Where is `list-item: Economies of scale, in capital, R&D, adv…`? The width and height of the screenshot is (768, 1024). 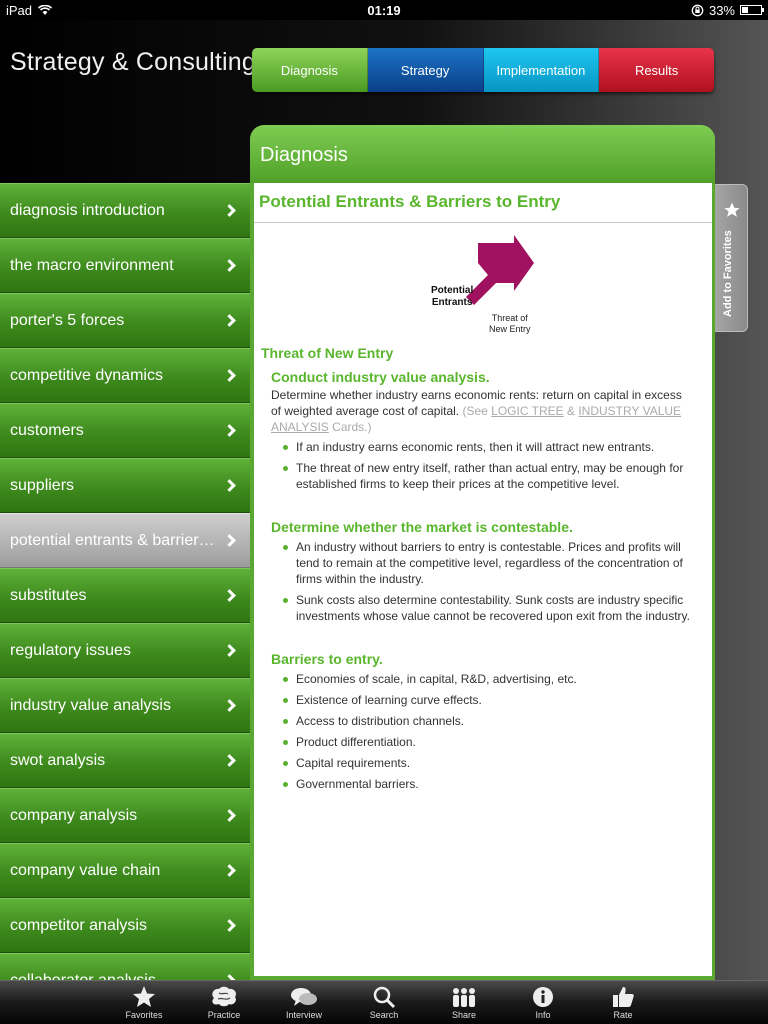 list-item: Economies of scale, in capital, R&D, adv… is located at coordinates (492, 679).